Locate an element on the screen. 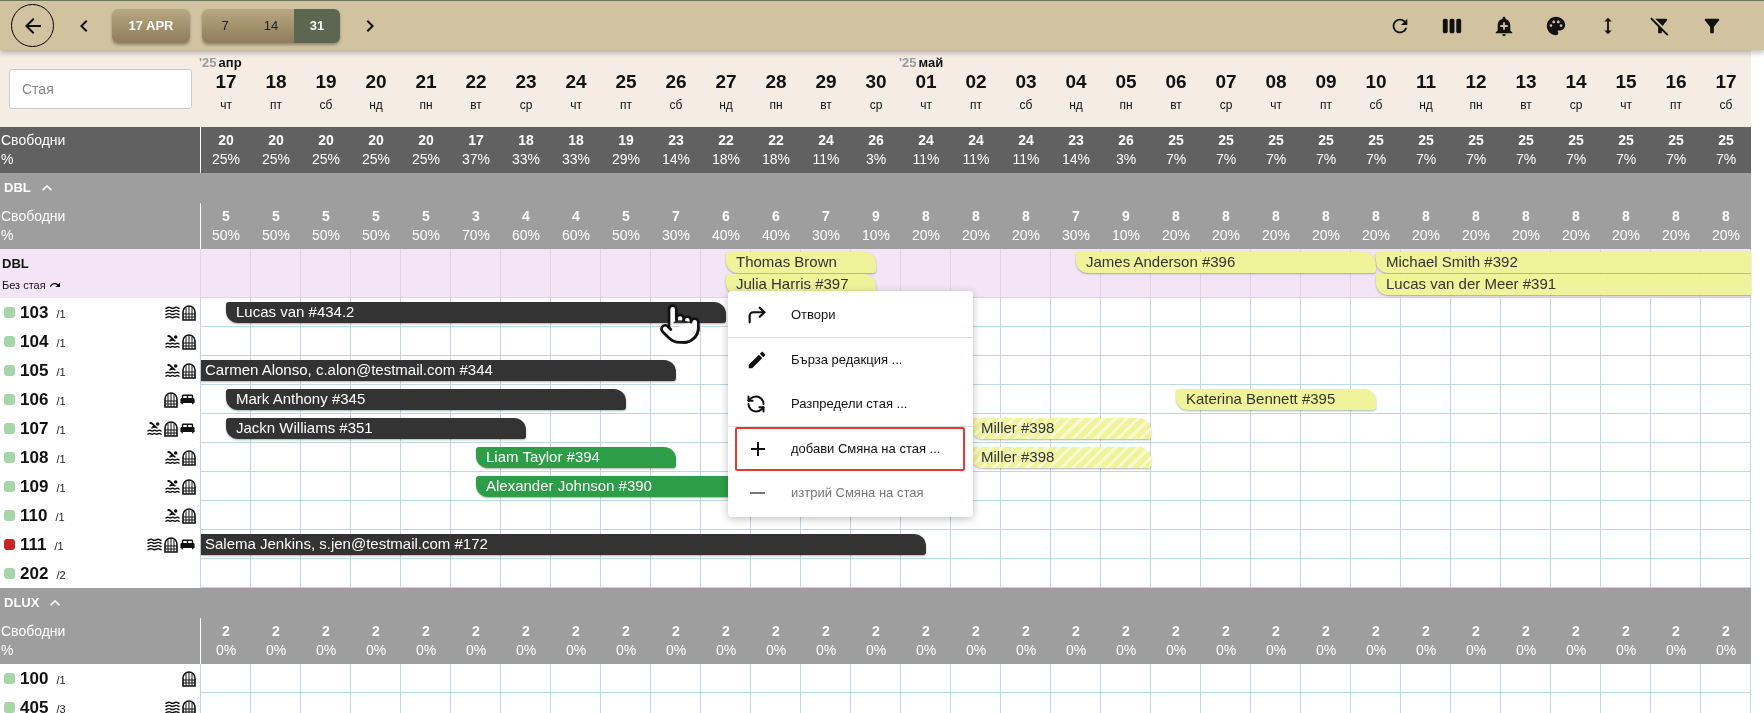  booking-bar: Carmen Alonso, c.alon@testmail.com #344 is located at coordinates (438, 370).